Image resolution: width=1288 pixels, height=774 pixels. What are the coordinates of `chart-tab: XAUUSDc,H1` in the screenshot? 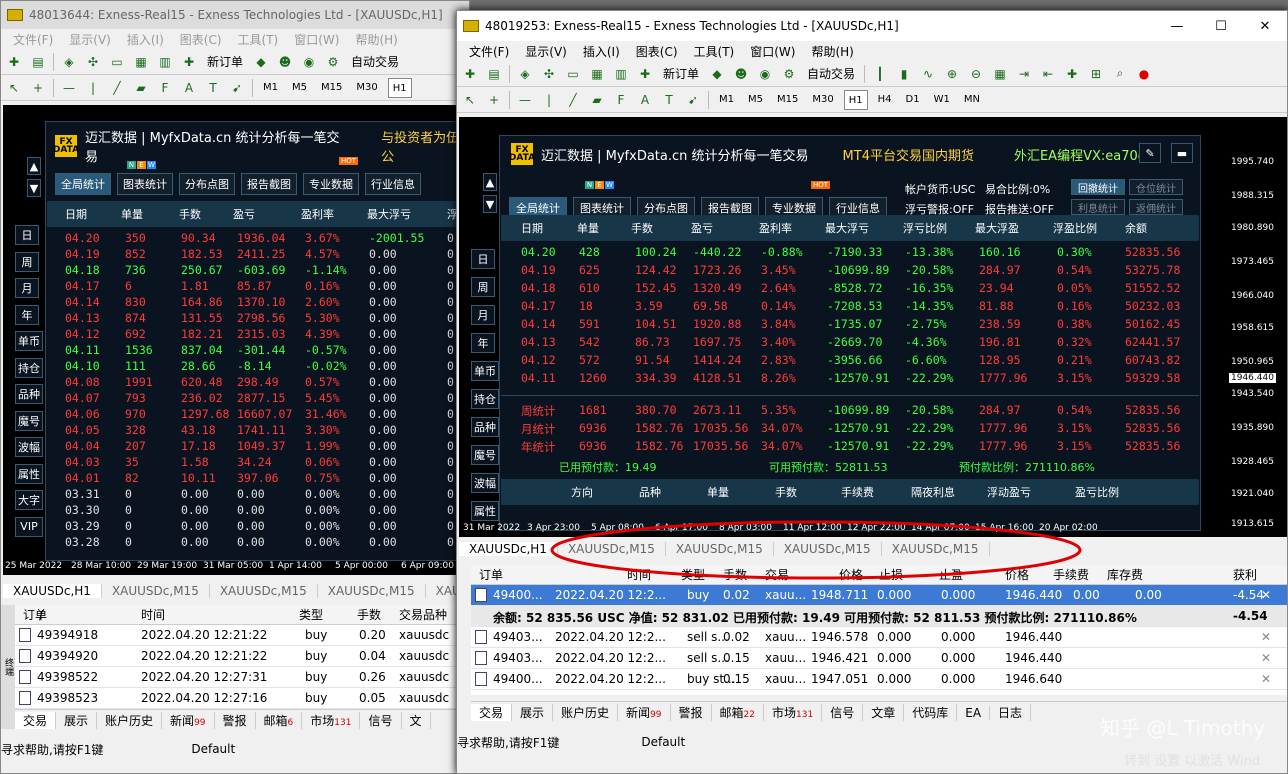 It's located at (508, 549).